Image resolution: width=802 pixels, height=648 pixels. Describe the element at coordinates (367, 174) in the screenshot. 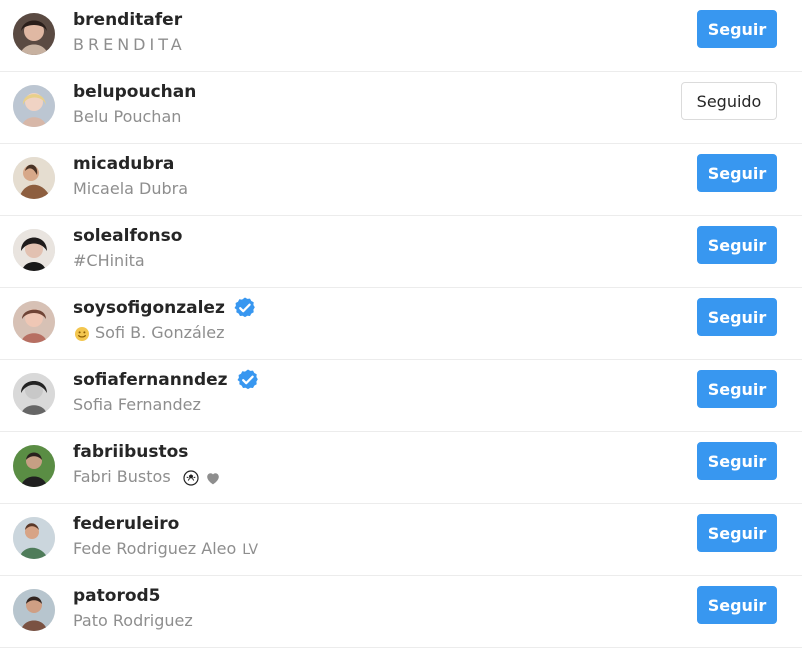

I see `account-text: micadubra Micaela Dubra` at that location.